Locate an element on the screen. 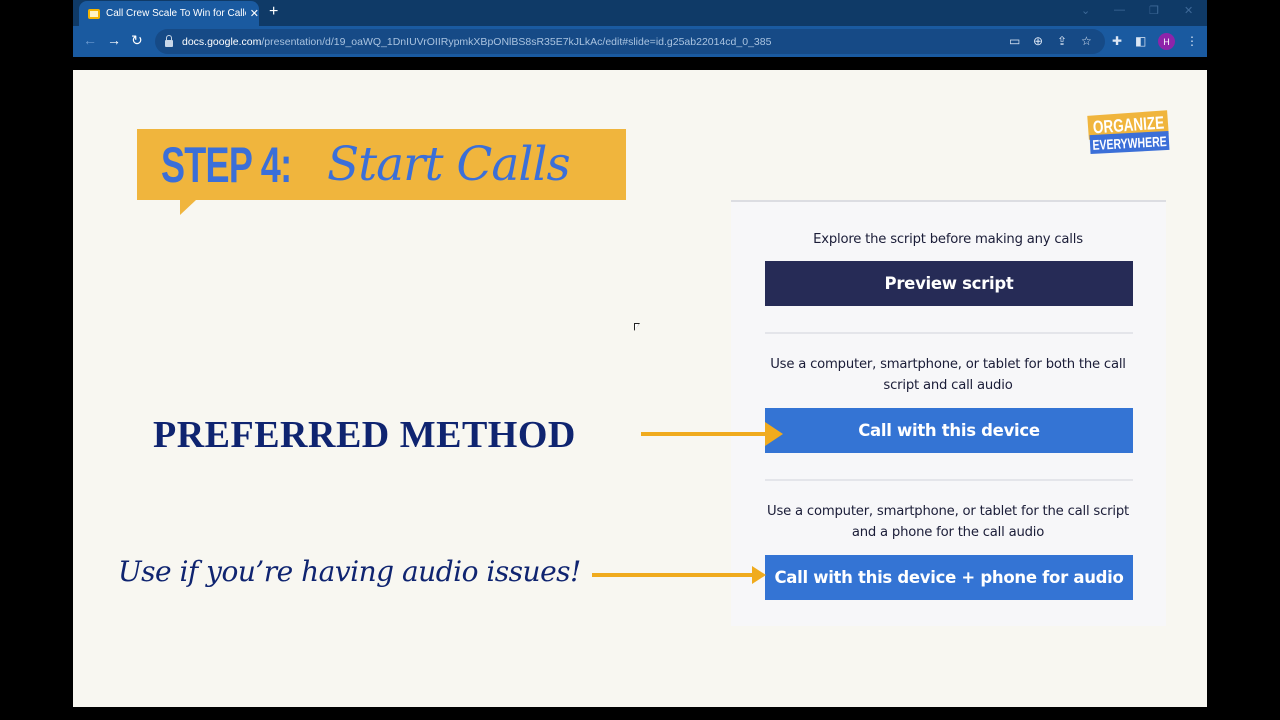  step-number: STEP 4: is located at coordinates (226, 164).